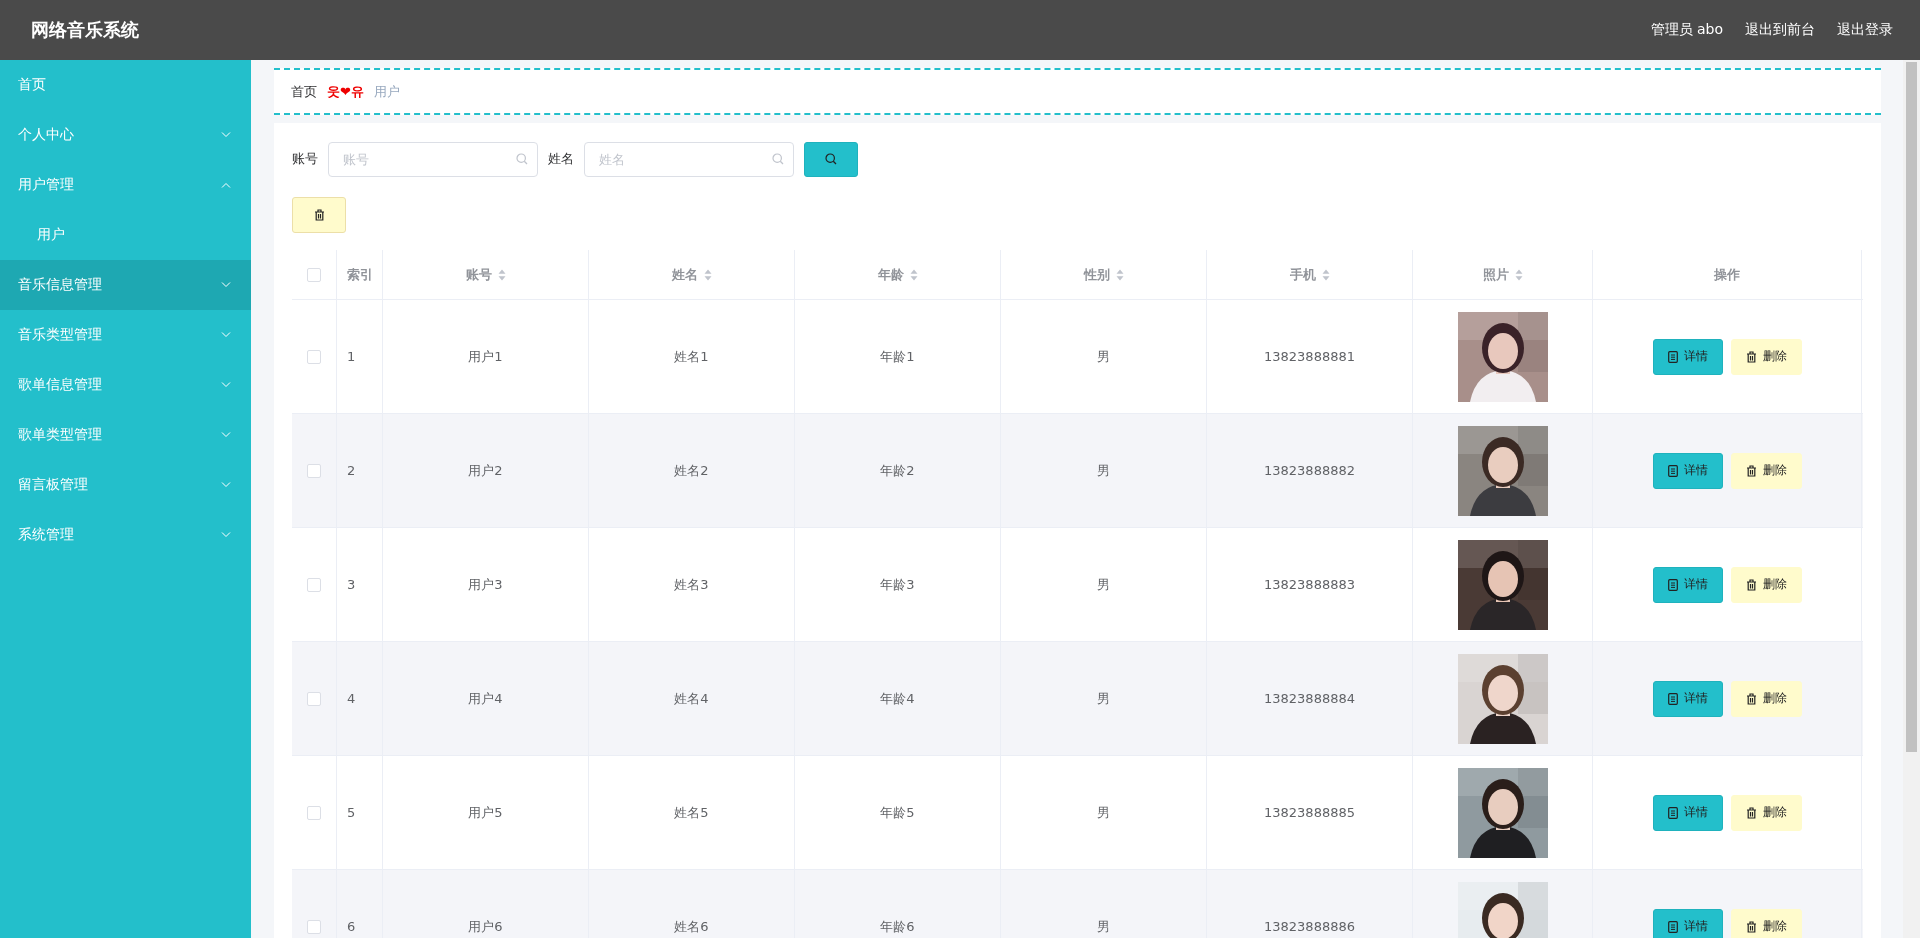  What do you see at coordinates (125, 385) in the screenshot?
I see `sidebar-item: 歌单信息管理` at bounding box center [125, 385].